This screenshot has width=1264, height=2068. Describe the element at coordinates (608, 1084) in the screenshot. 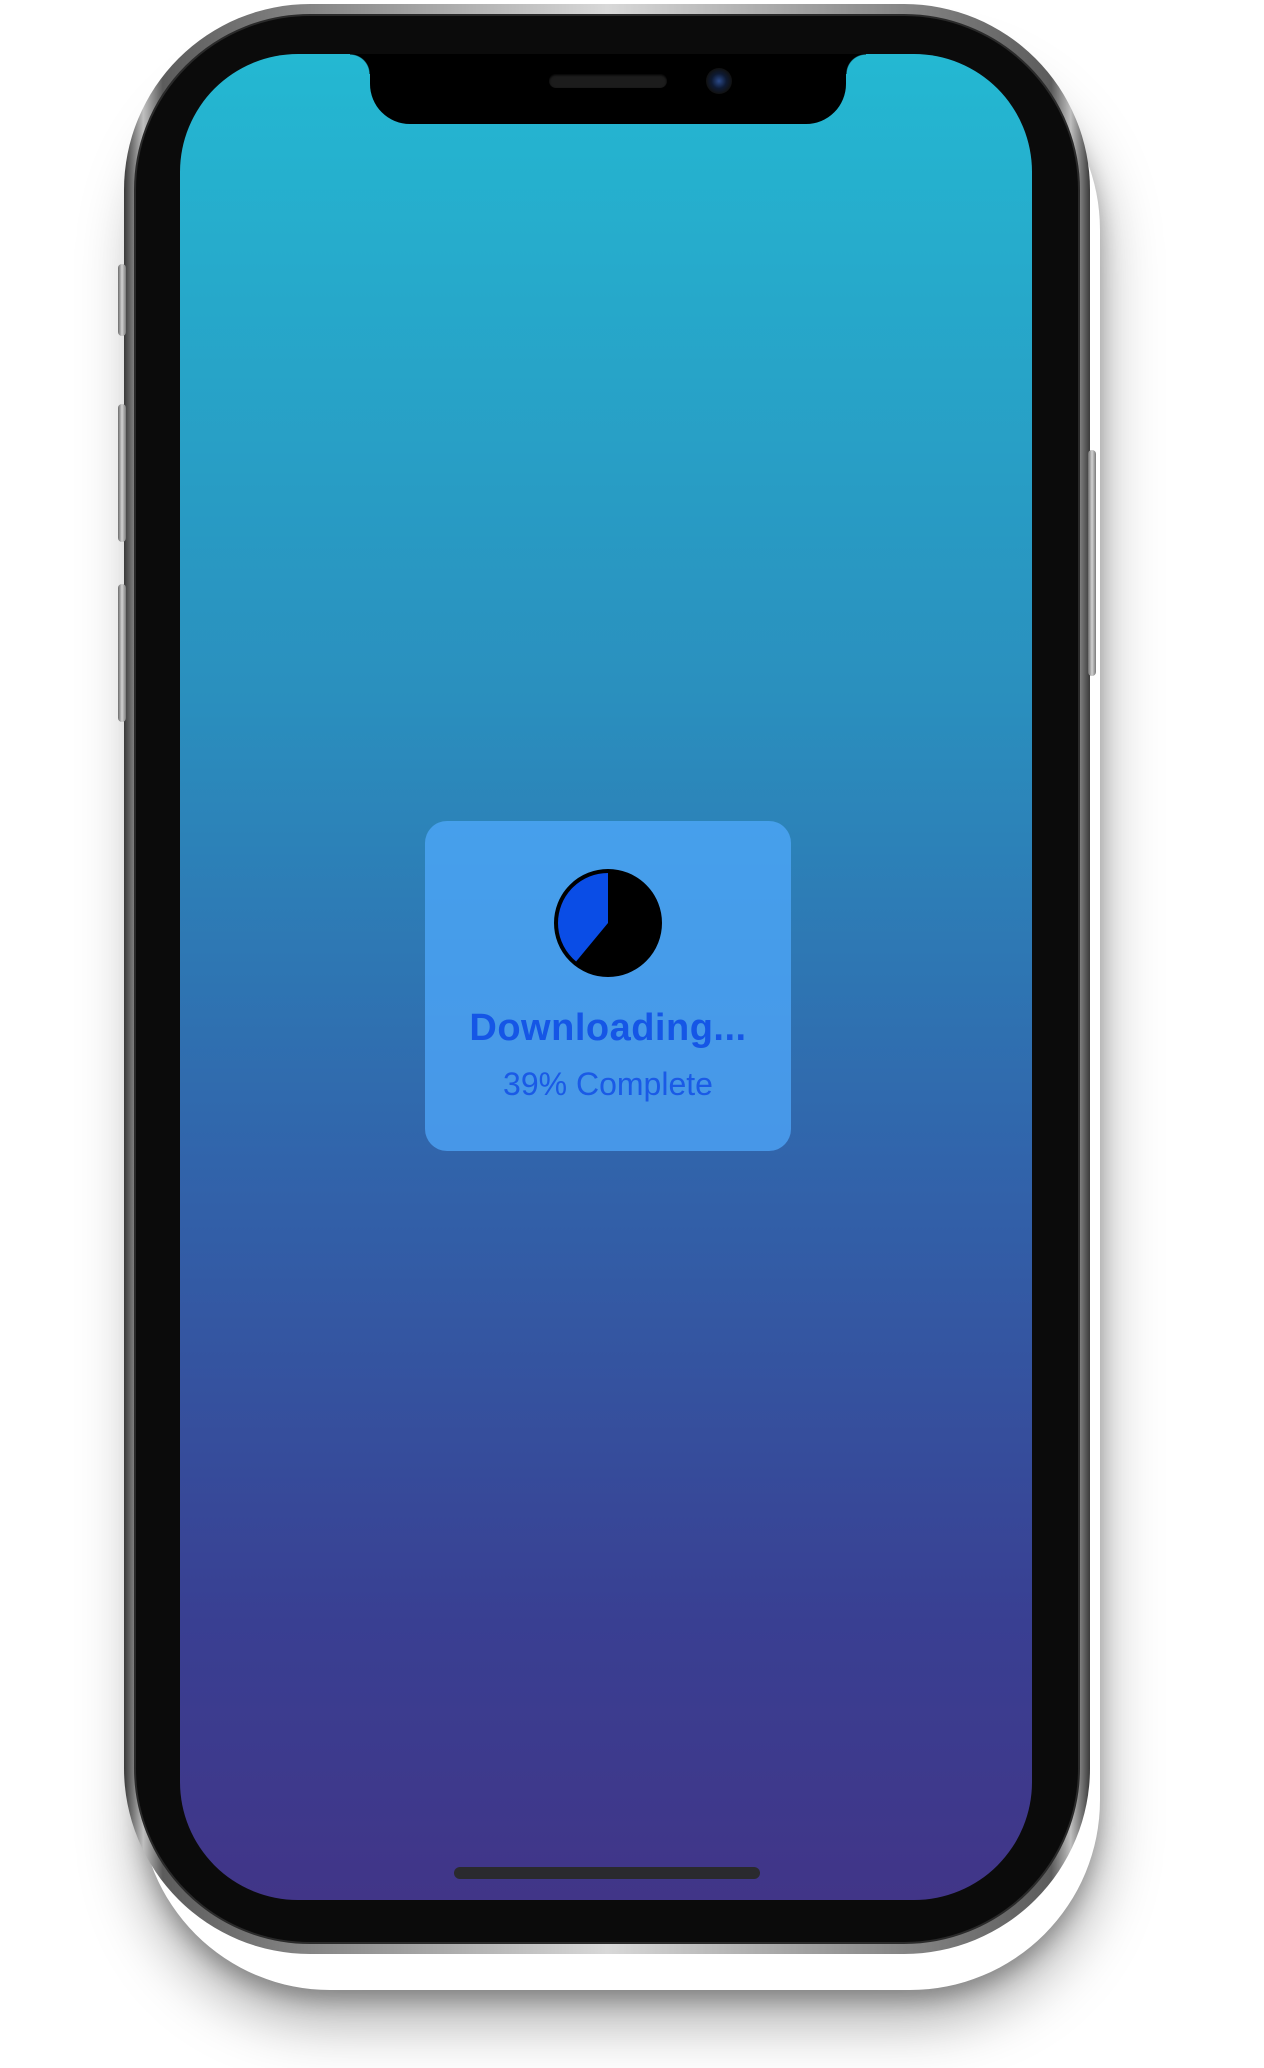

I see `download-status: 39% Complete` at that location.